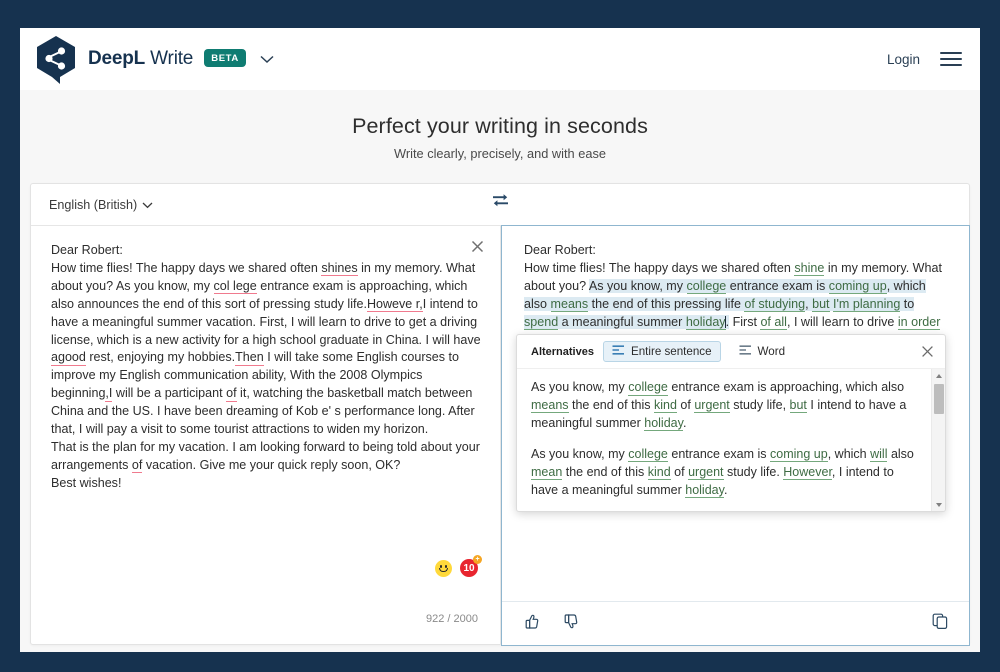 The height and width of the screenshot is (672, 1000). Describe the element at coordinates (919, 322) in the screenshot. I see `correction-span: in order` at that location.